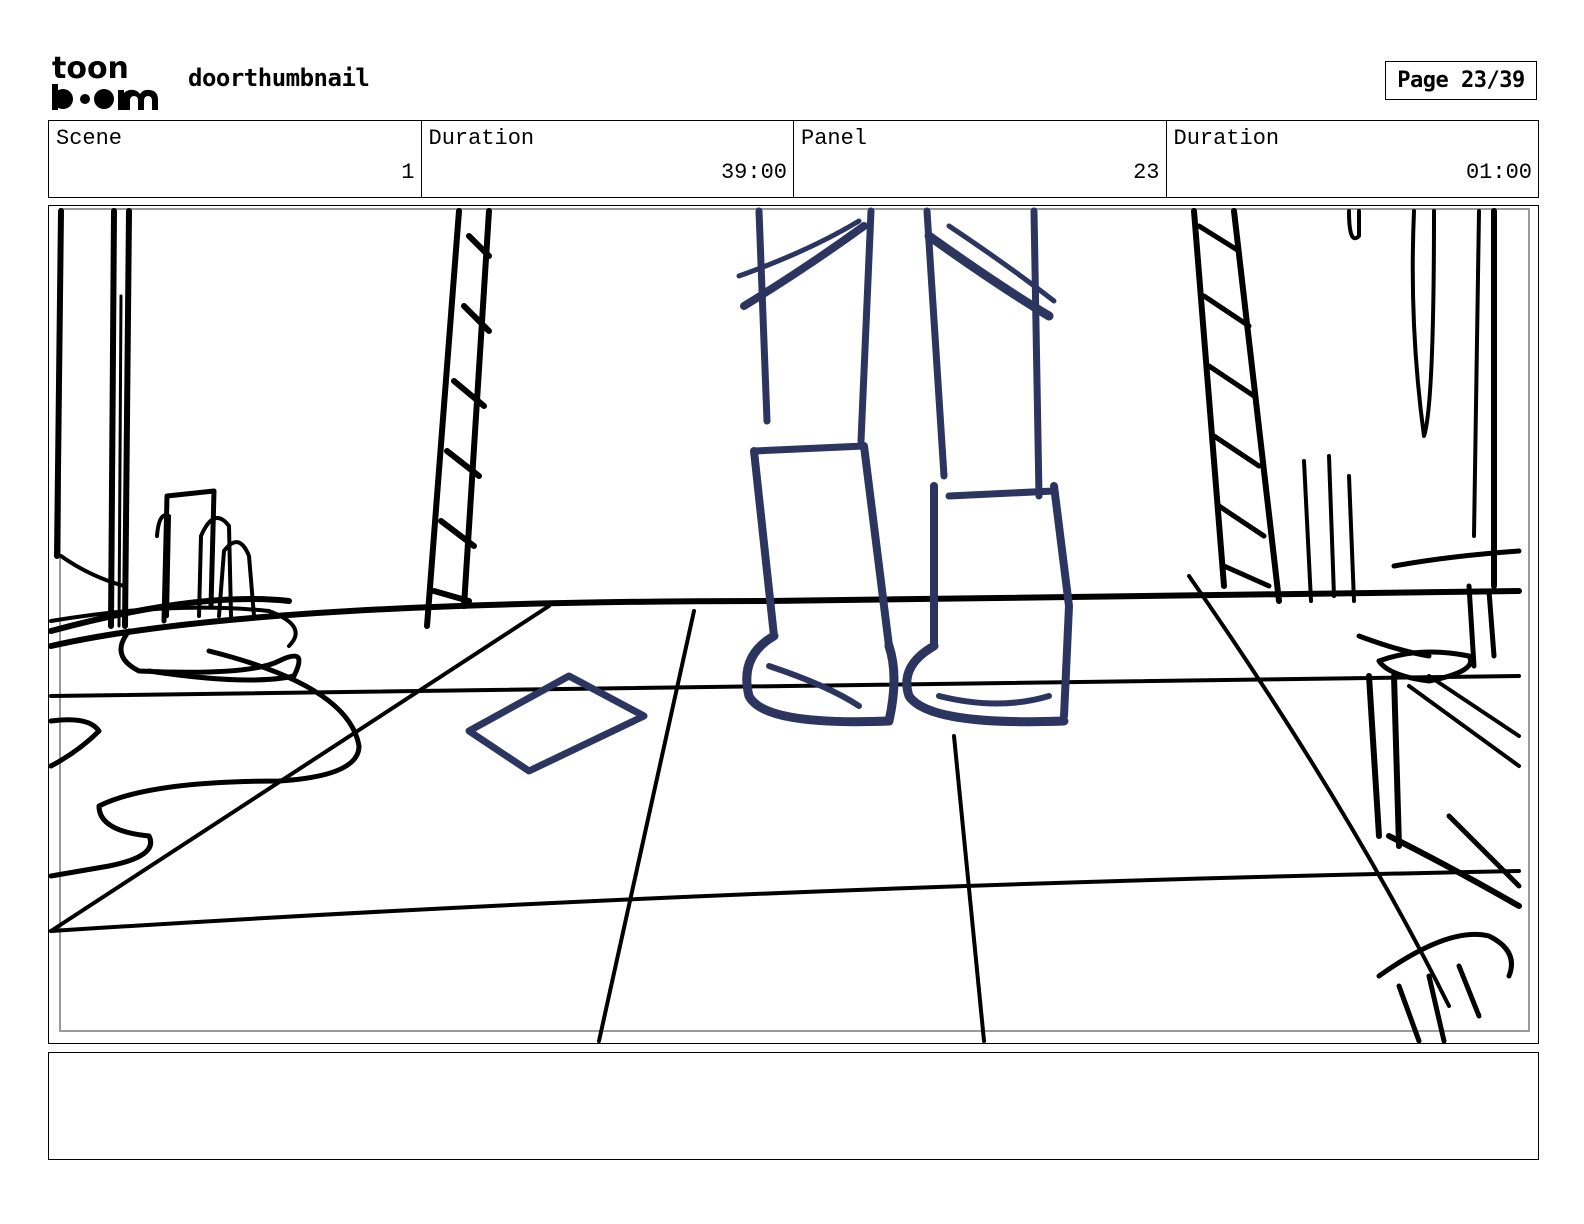 The height and width of the screenshot is (1224, 1584). I want to click on scene-value: 1, so click(408, 172).